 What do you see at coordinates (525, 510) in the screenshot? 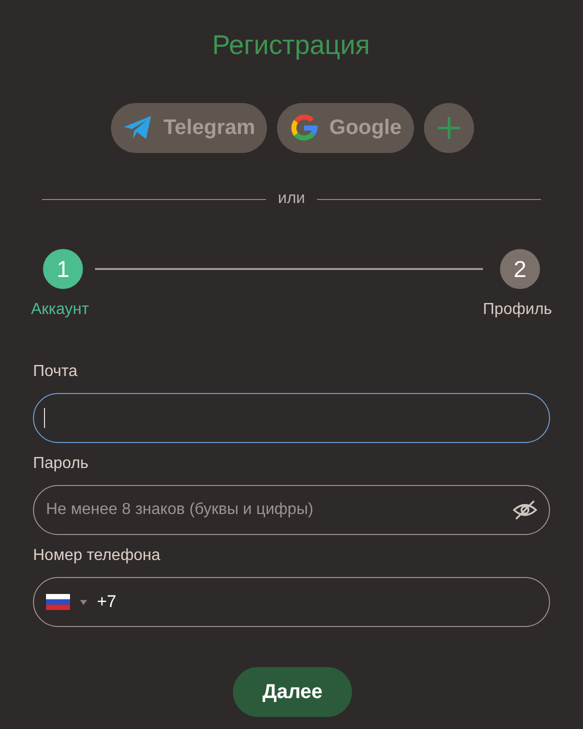
I see `eye-slash-icon` at bounding box center [525, 510].